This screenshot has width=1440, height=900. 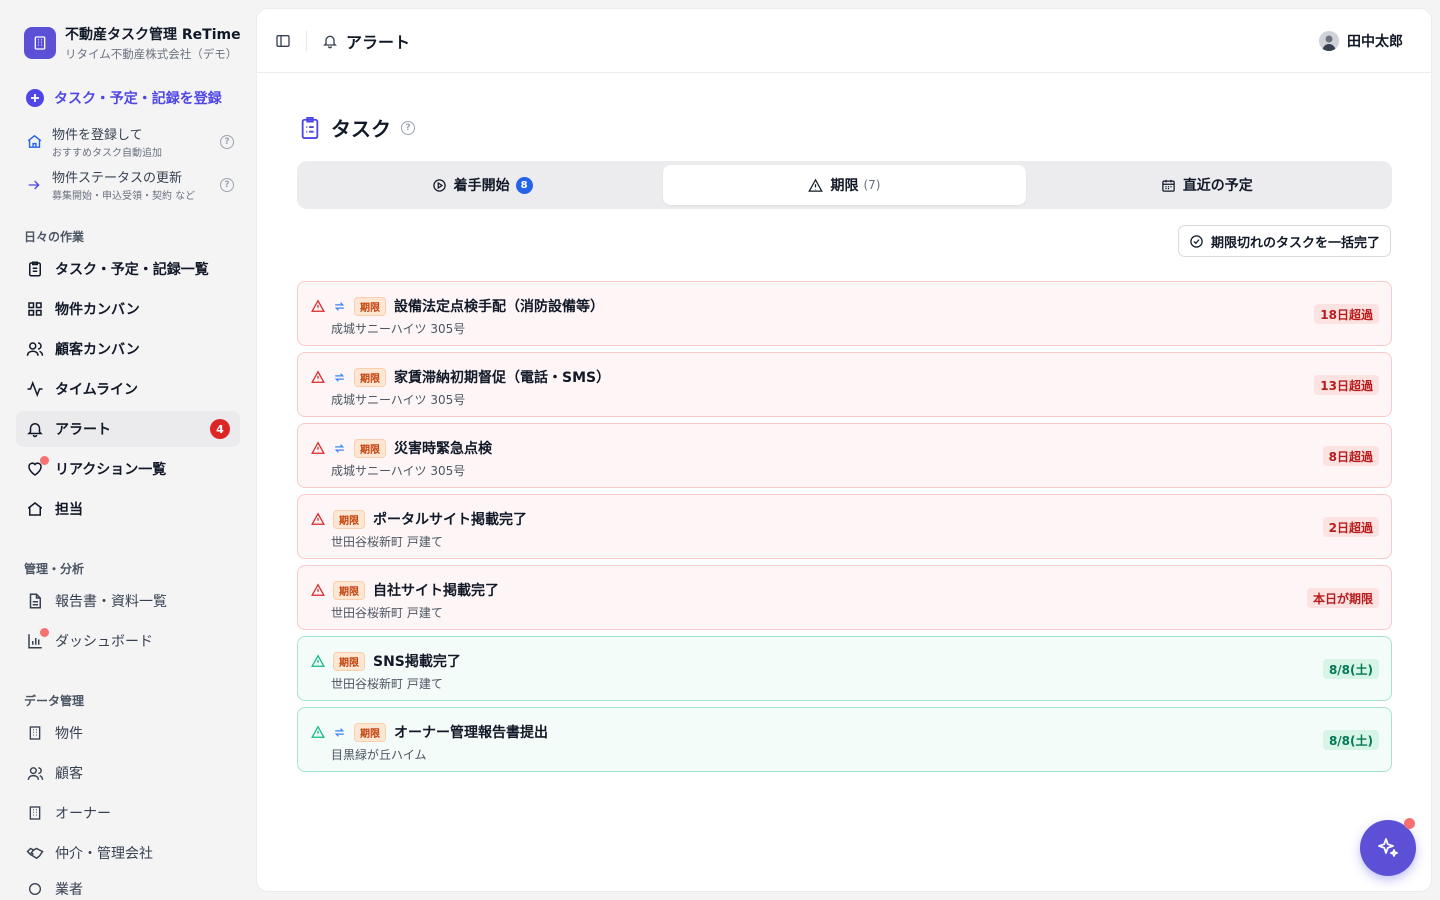 What do you see at coordinates (128, 349) in the screenshot?
I see `nav-customer-kanban: 顧客カンバン` at bounding box center [128, 349].